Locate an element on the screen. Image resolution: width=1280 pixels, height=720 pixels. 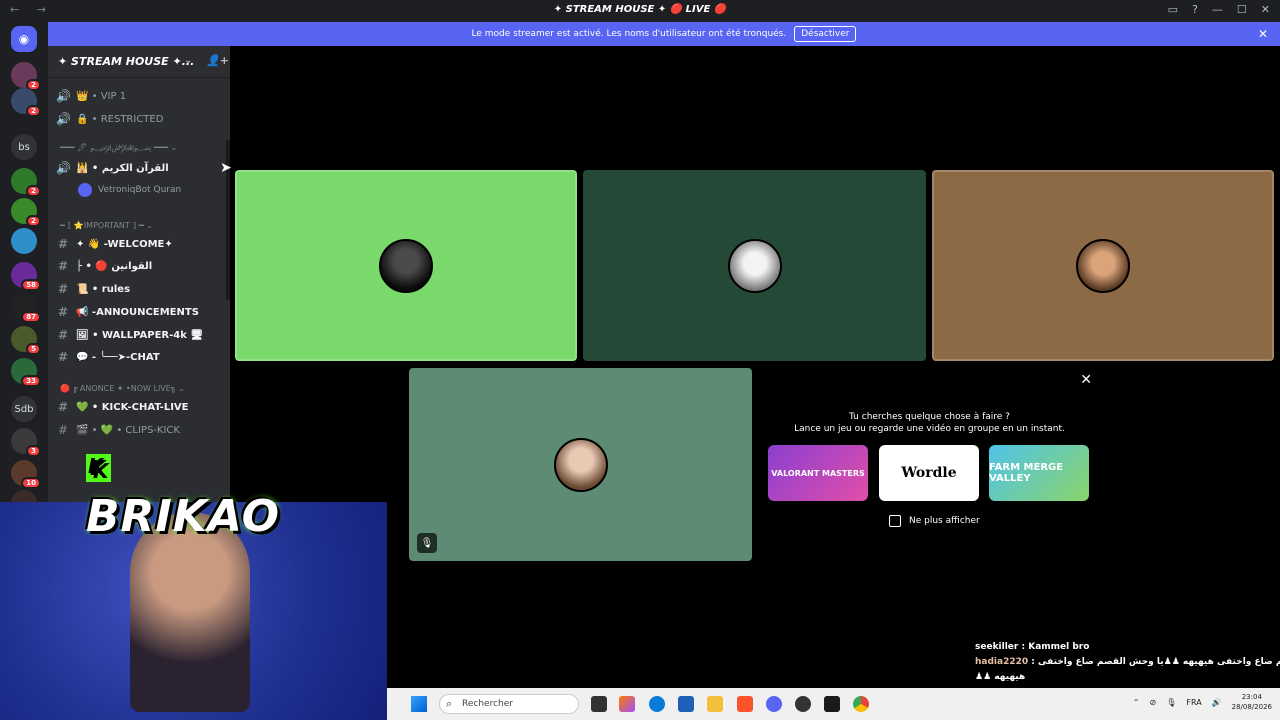
voice-user-name: VetroniqBot Quran is located at coordinates (140, 190).